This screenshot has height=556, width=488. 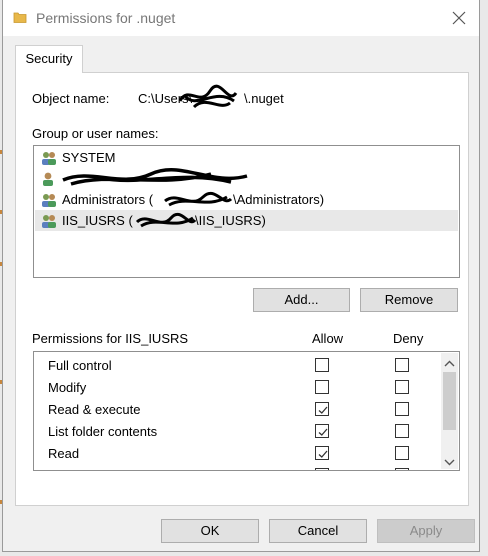 I want to click on title-bar: Permissions for .nuget, so click(x=241, y=18).